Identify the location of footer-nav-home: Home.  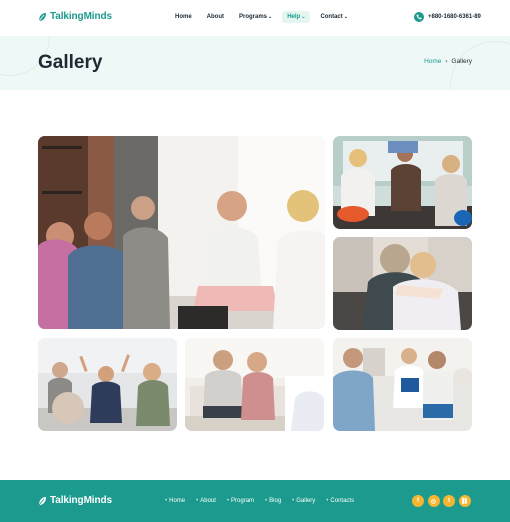
(175, 501).